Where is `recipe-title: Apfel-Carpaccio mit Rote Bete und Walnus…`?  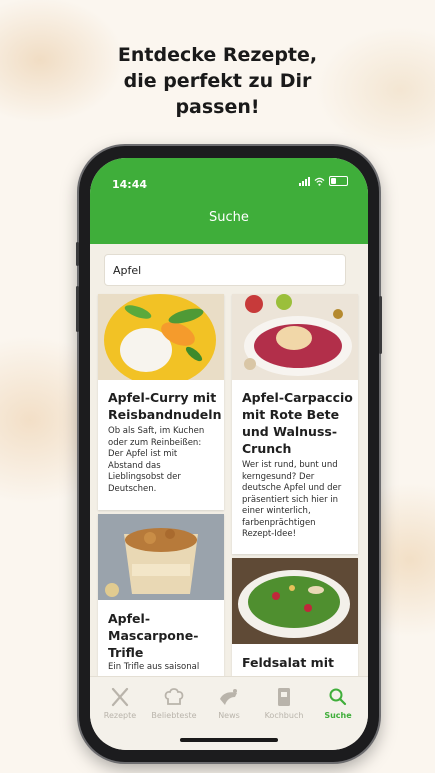 recipe-title: Apfel-Carpaccio mit Rote Bete und Walnus… is located at coordinates (297, 423).